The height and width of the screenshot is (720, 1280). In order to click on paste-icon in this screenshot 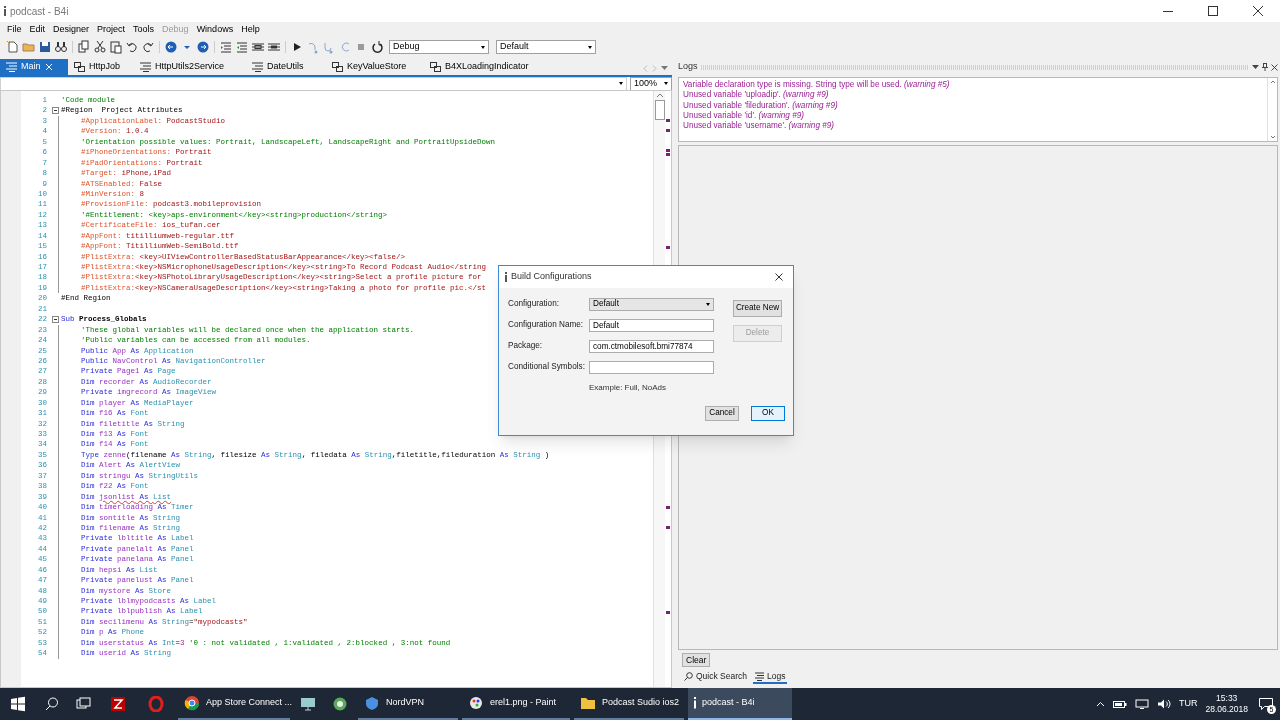, I will do `click(116, 47)`.